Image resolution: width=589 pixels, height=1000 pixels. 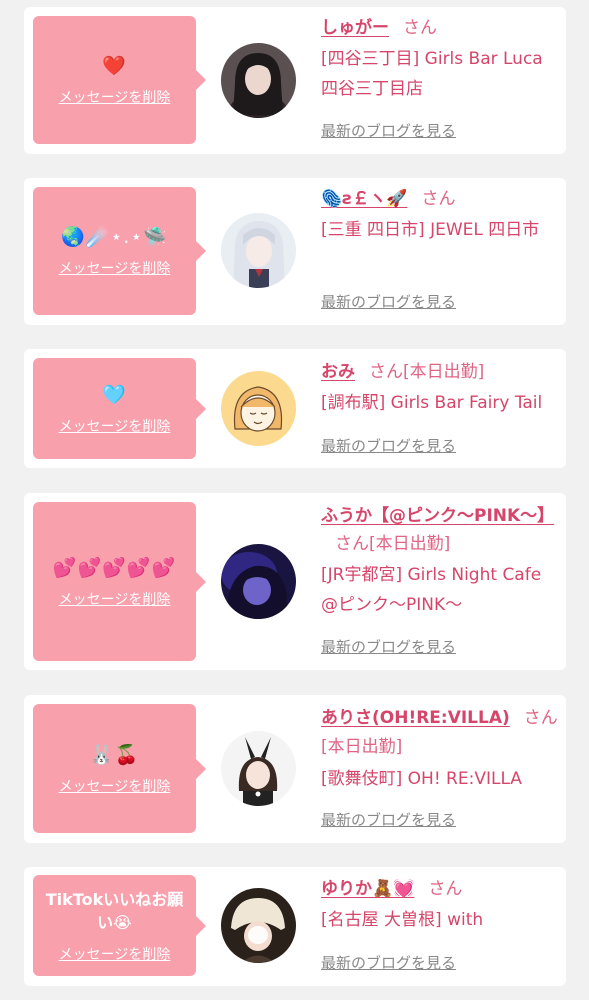 I want to click on message-bubble: 🐰🍒 メッセージを削除, so click(x=119, y=768).